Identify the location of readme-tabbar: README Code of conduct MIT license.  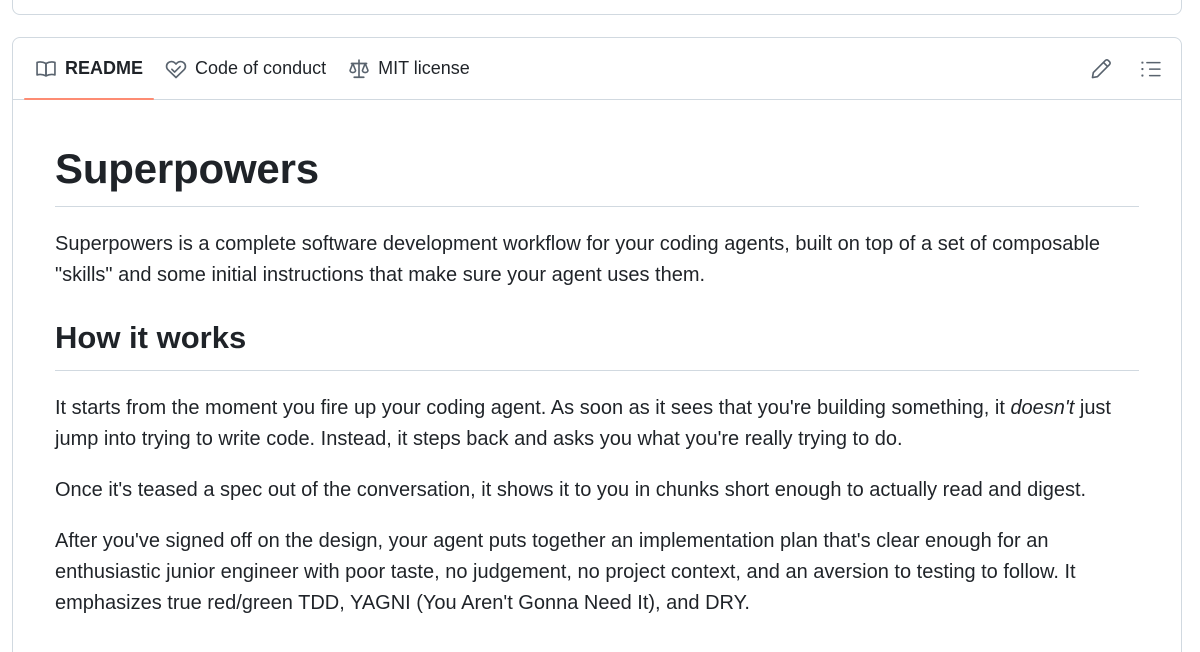
(597, 69).